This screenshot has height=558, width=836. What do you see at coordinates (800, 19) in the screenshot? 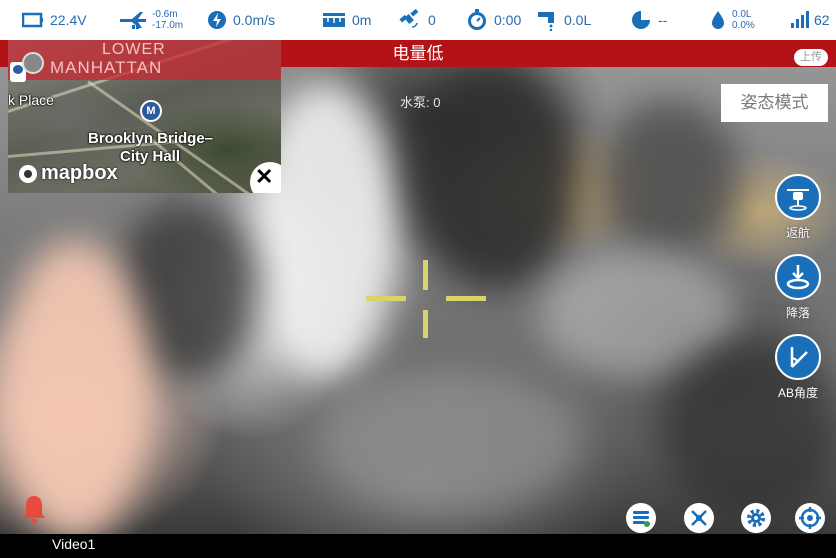
I see `signal-bars-icon` at bounding box center [800, 19].